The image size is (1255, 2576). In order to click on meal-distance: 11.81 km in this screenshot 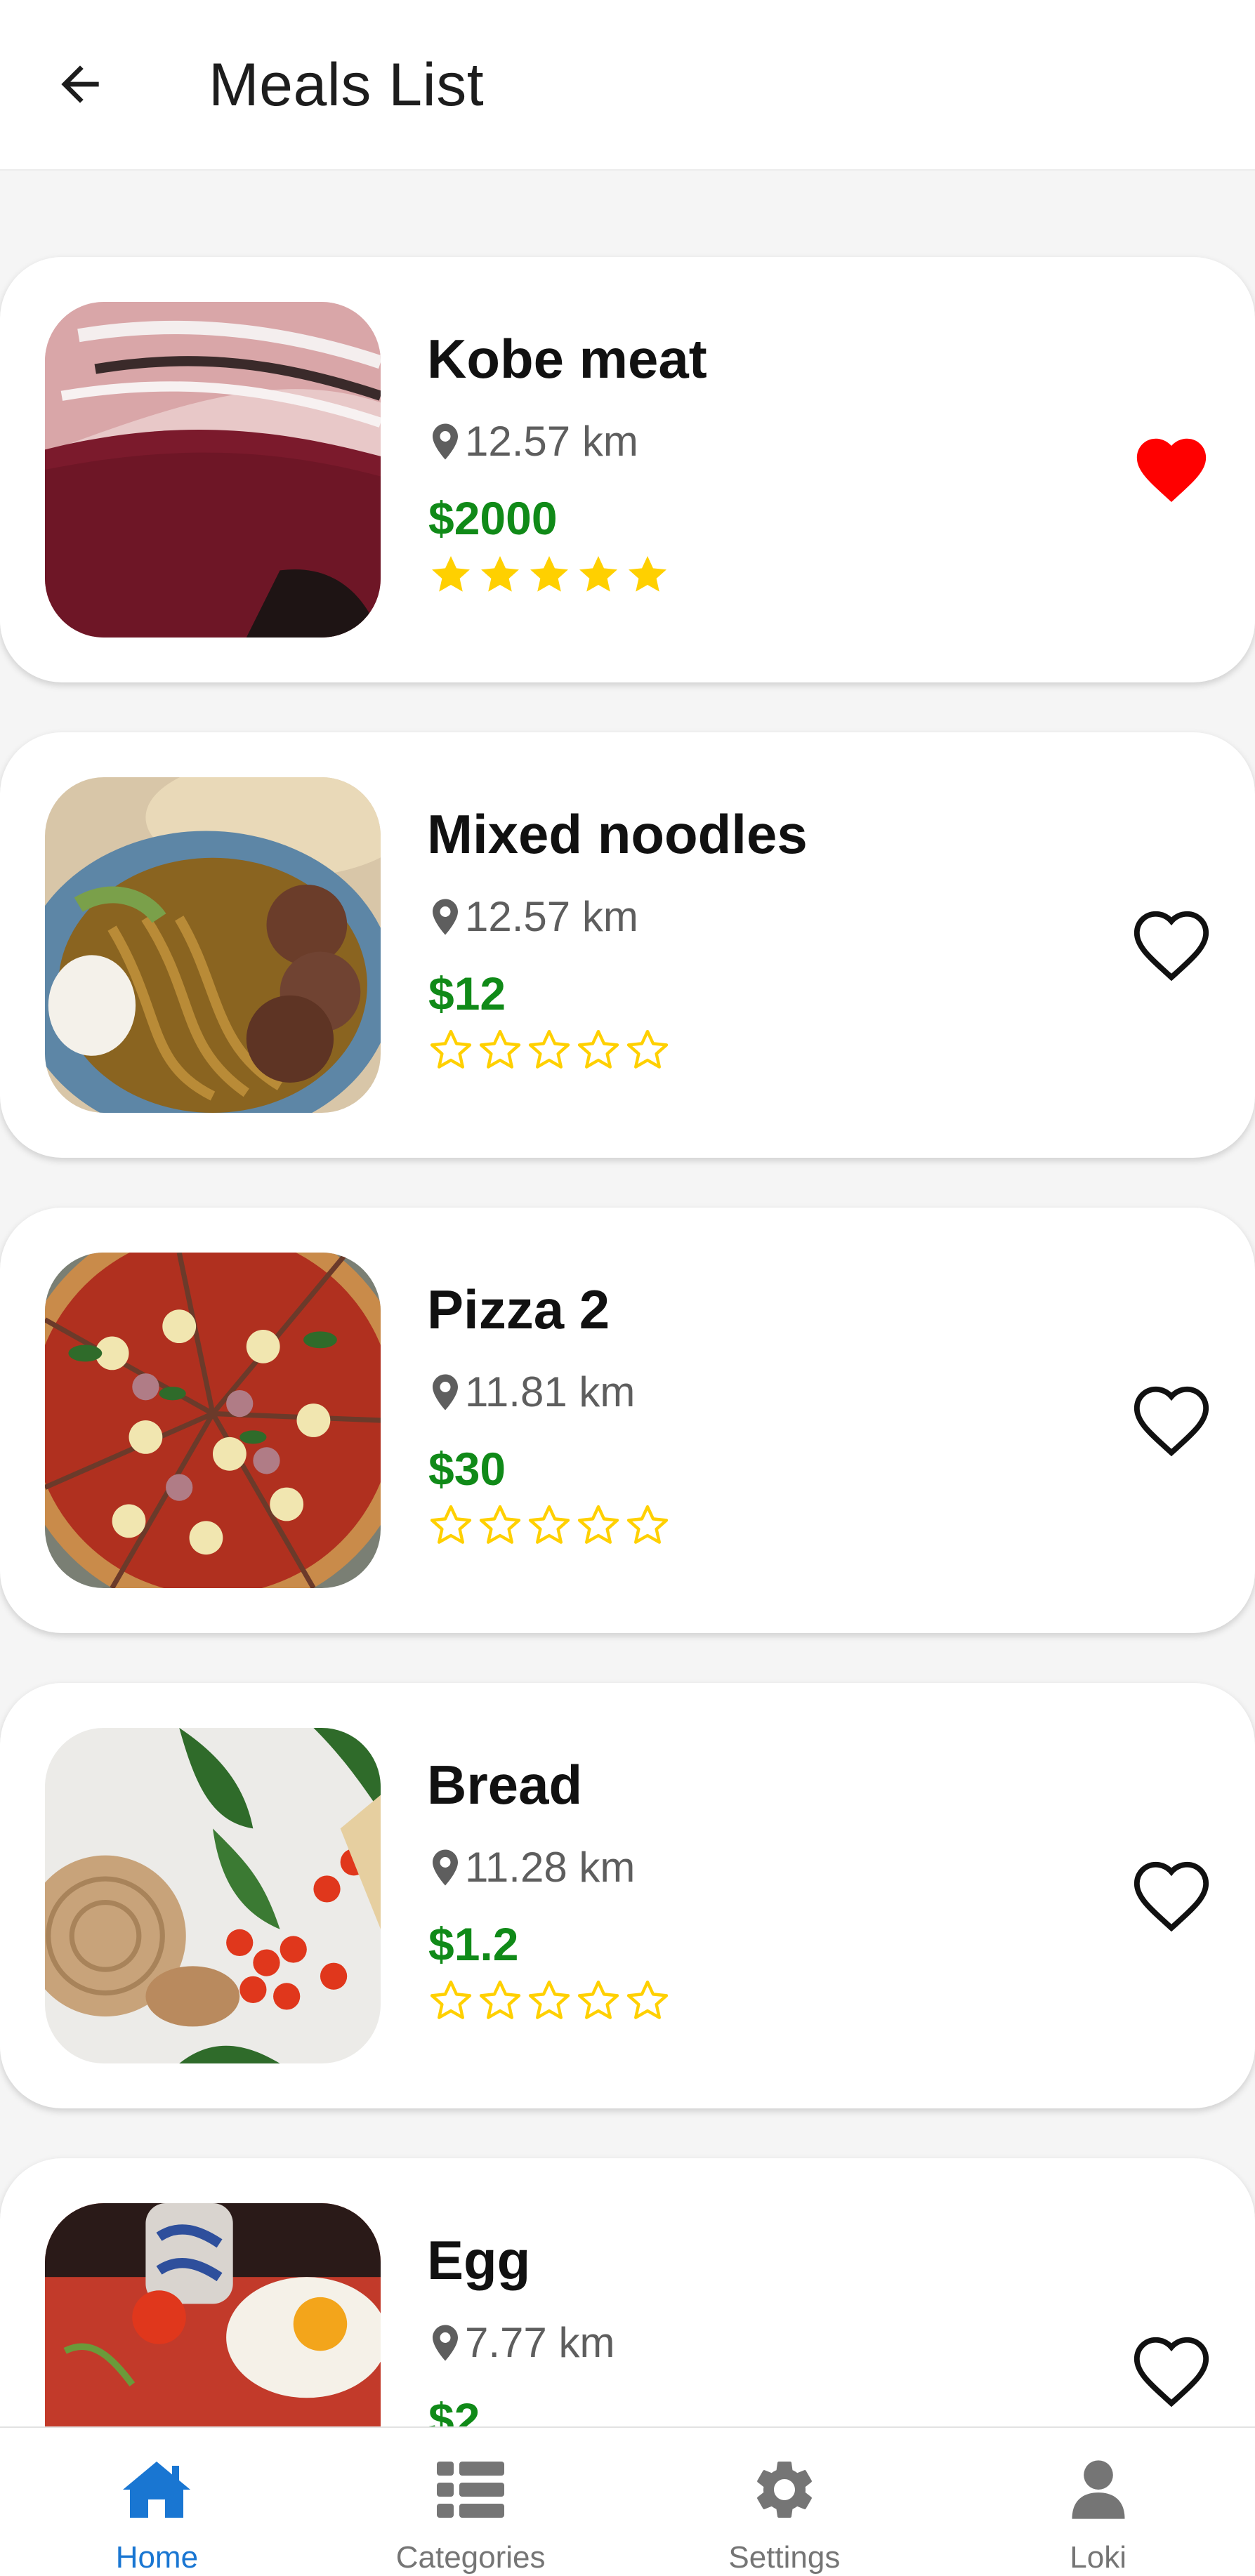, I will do `click(534, 1392)`.